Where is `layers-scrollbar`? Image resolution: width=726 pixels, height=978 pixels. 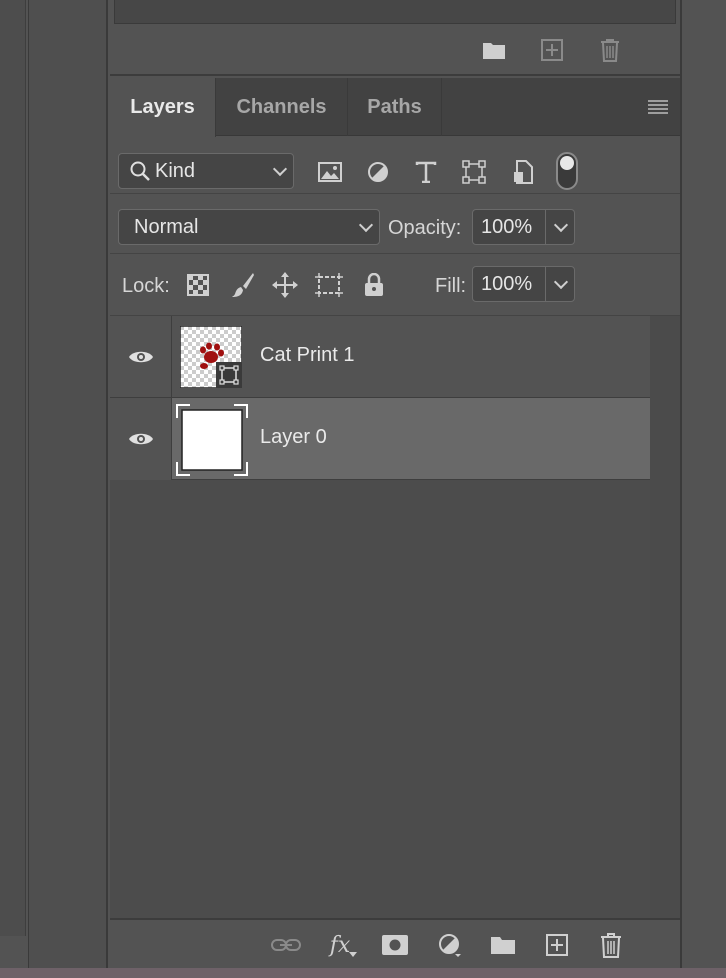
layers-scrollbar is located at coordinates (665, 617).